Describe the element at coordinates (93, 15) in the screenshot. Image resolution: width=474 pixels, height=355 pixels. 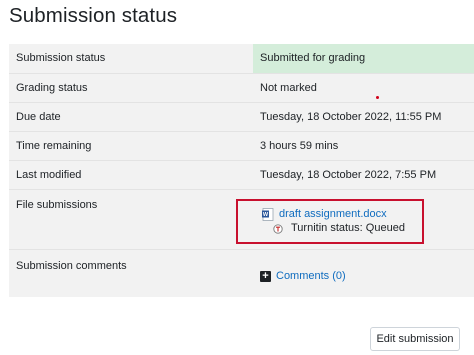
I see `page-title: Submission status` at that location.